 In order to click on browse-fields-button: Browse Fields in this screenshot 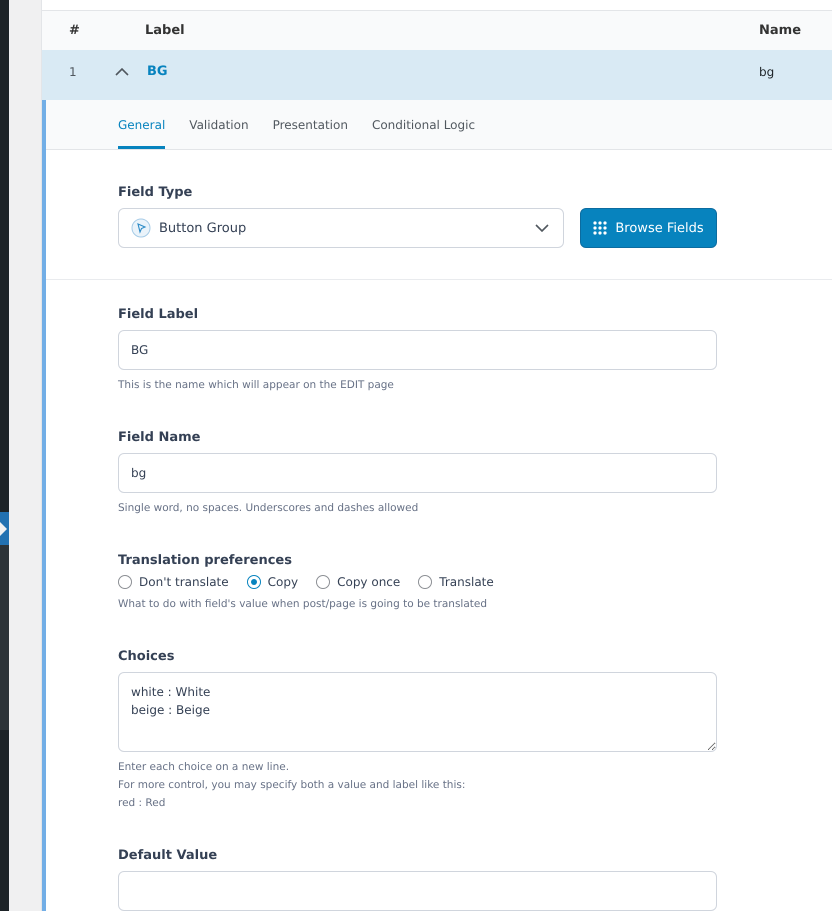, I will do `click(648, 228)`.